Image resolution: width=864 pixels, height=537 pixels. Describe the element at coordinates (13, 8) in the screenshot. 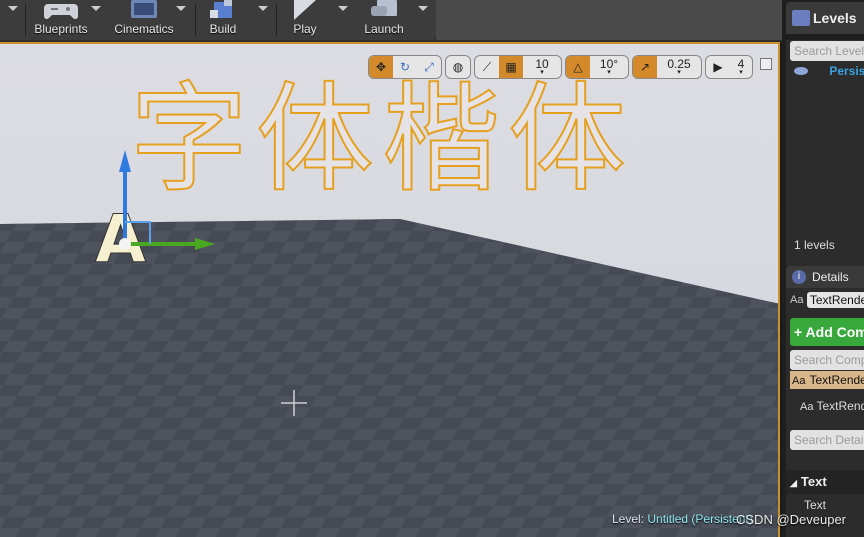

I see `settings-dropdown-arrow` at that location.